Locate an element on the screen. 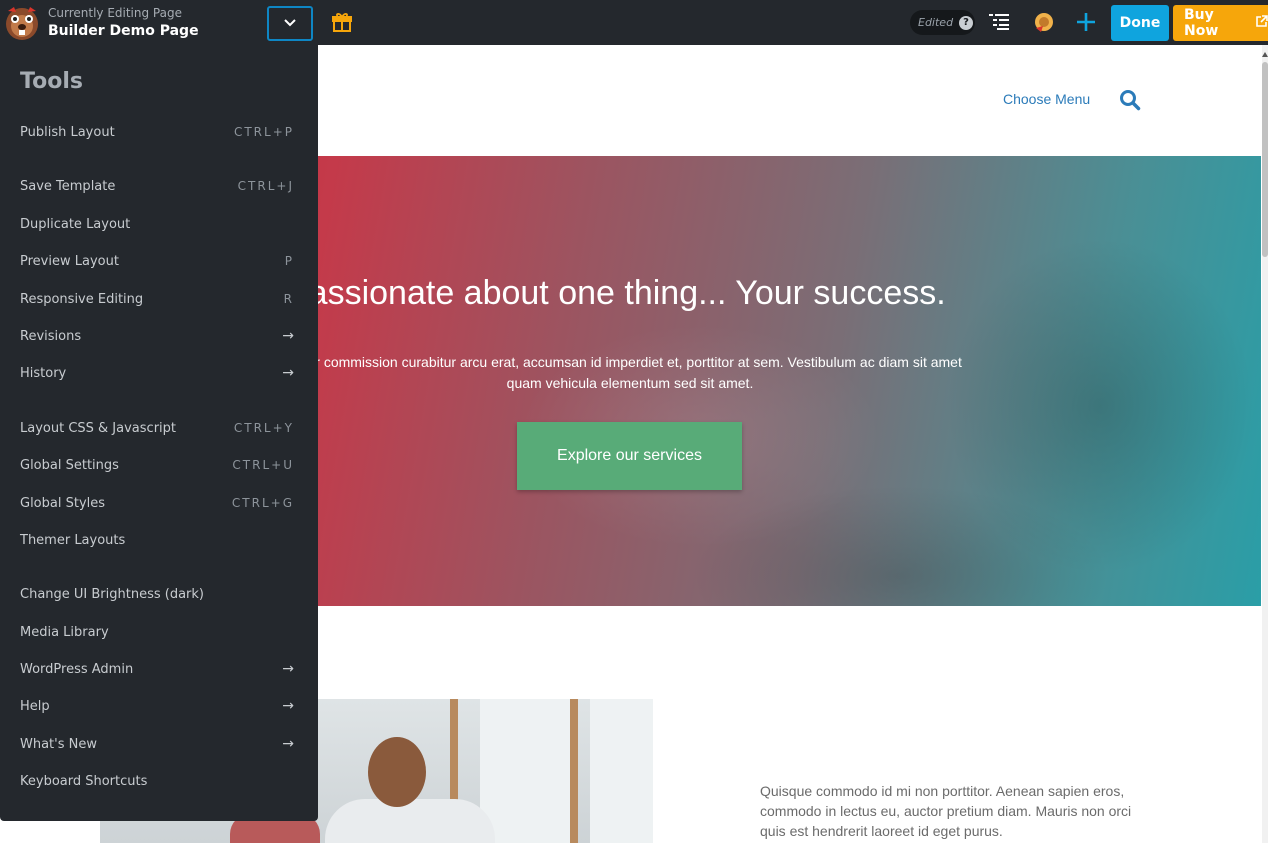  tool-history: History → is located at coordinates (159, 373).